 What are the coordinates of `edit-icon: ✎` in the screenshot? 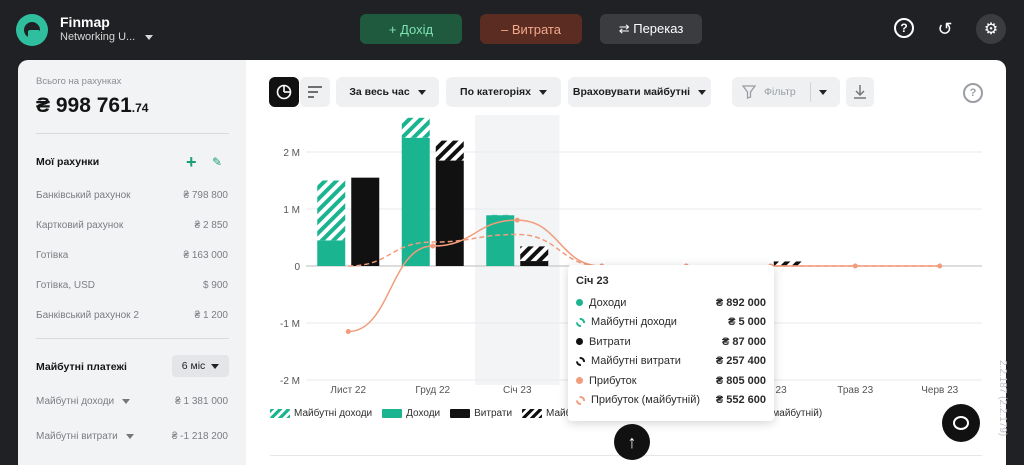 It's located at (217, 162).